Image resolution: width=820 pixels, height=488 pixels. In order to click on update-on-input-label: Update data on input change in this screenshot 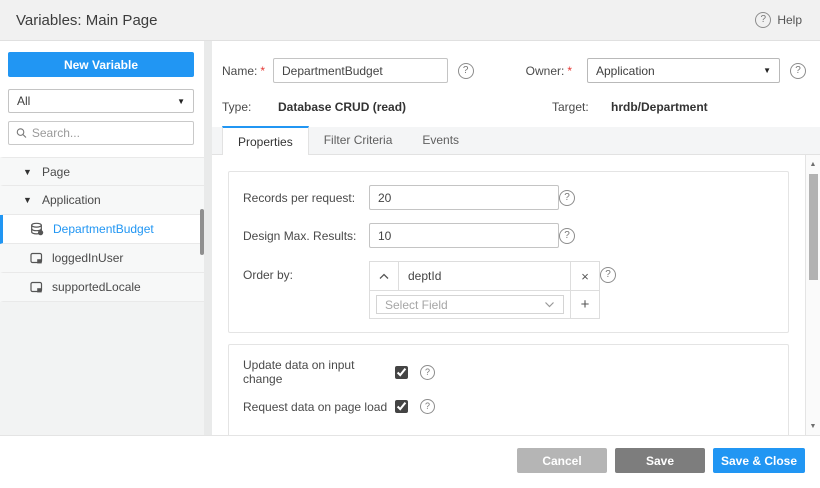, I will do `click(299, 372)`.